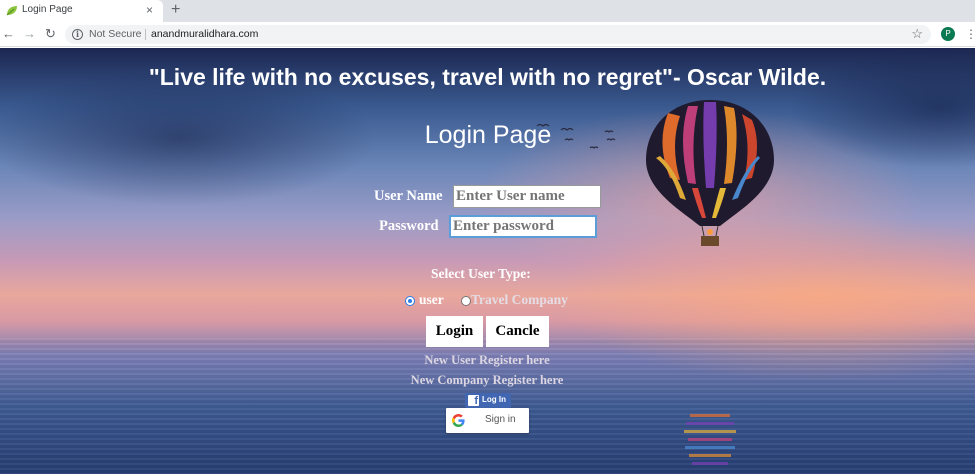 This screenshot has width=975, height=474. Describe the element at coordinates (466, 301) in the screenshot. I see `user-type-radio-travel-company` at that location.